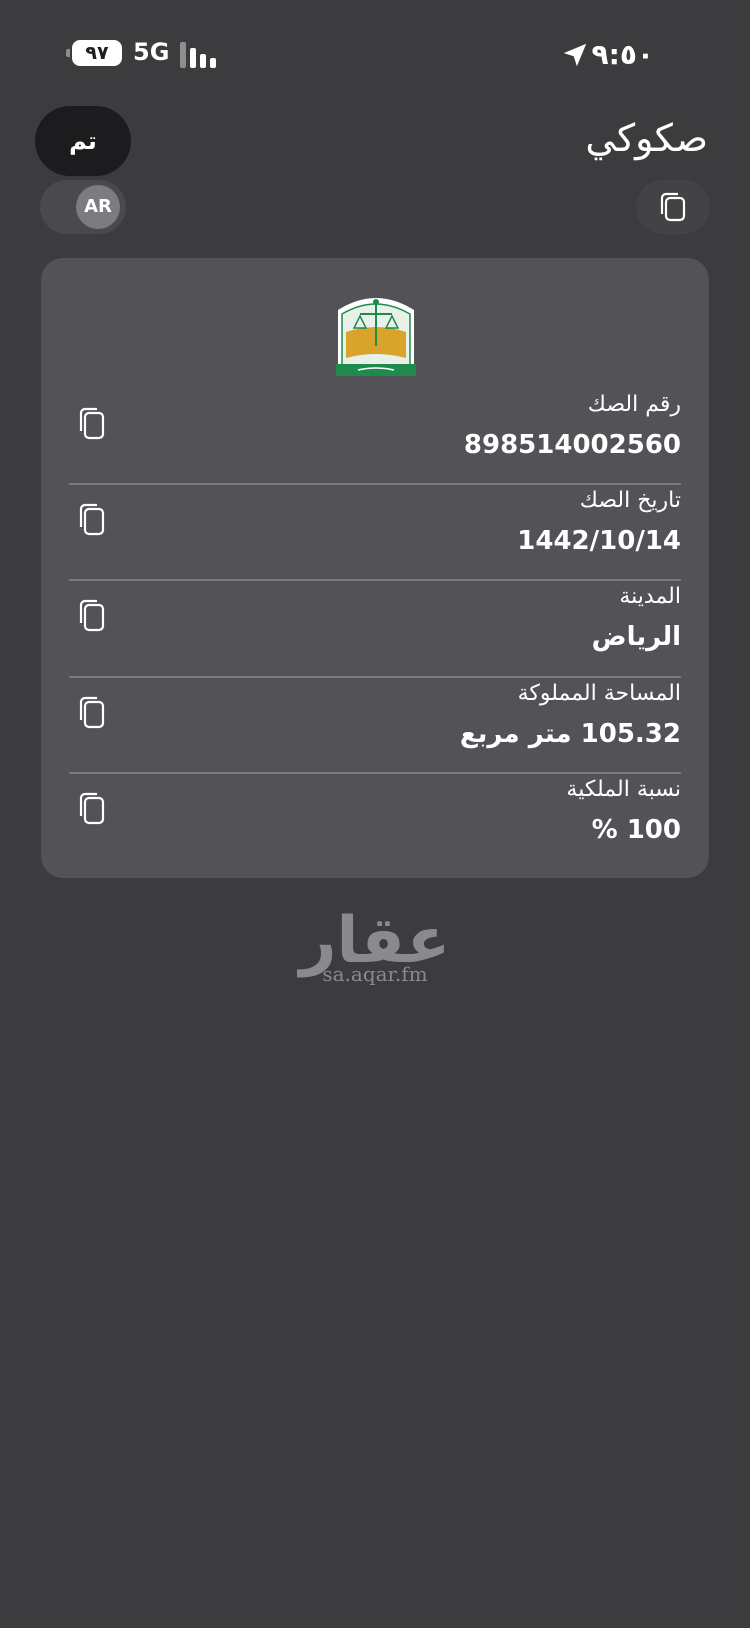  Describe the element at coordinates (375, 974) in the screenshot. I see `watermark-url: sa.aqar.fm` at that location.